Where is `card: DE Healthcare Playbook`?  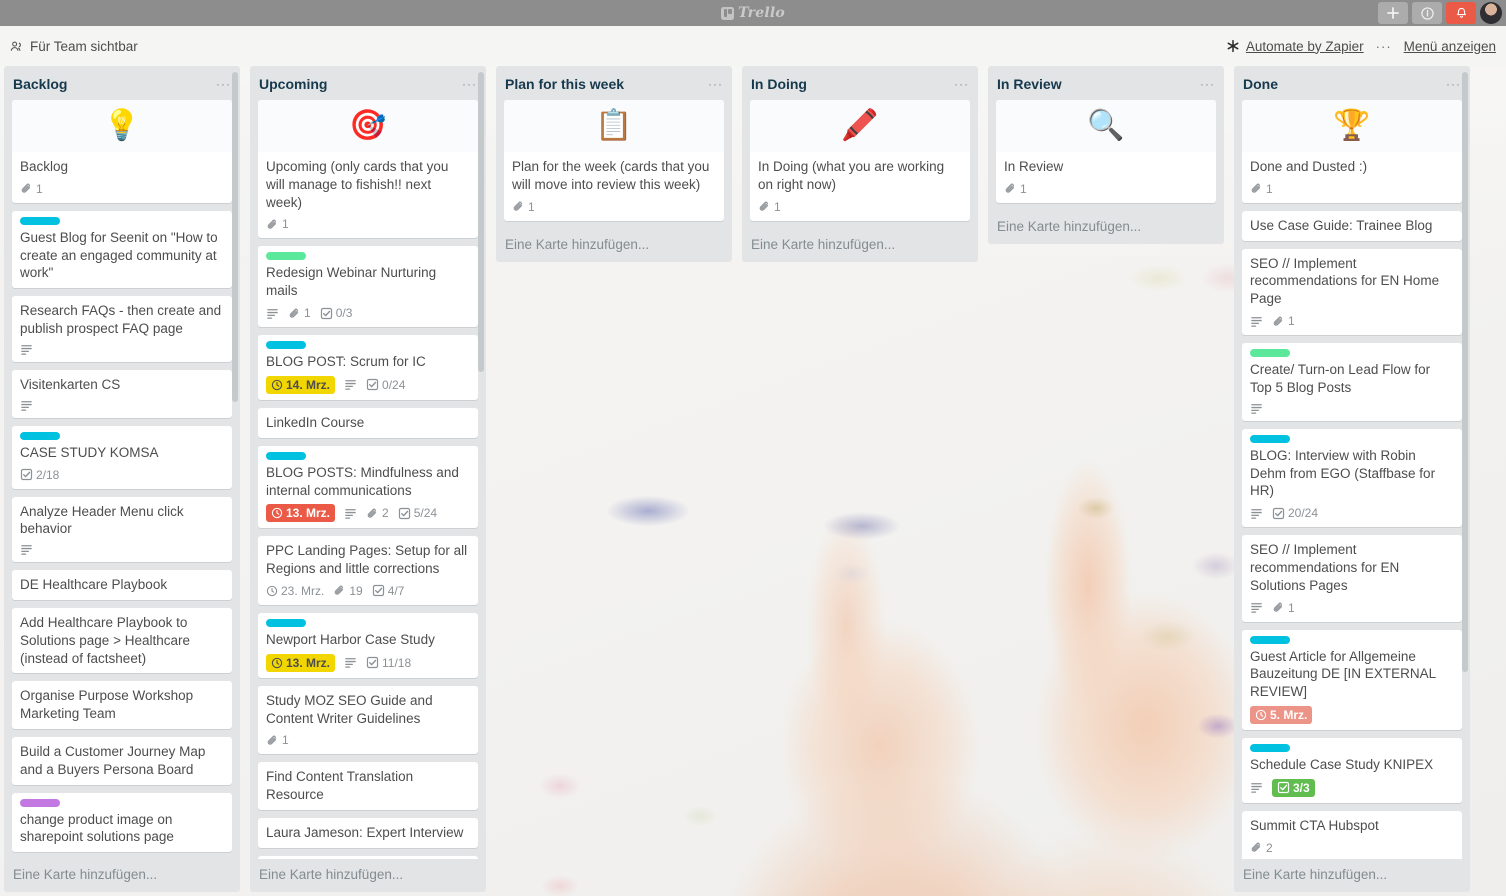 card: DE Healthcare Playbook is located at coordinates (122, 585).